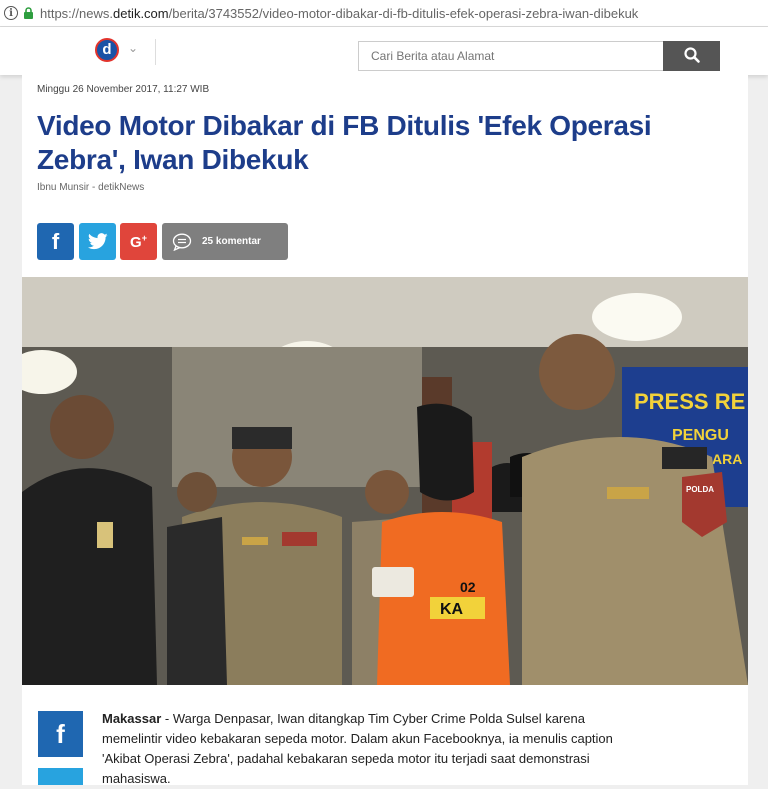 This screenshot has width=768, height=789. I want to click on side-share-facebook-button: f, so click(60, 734).